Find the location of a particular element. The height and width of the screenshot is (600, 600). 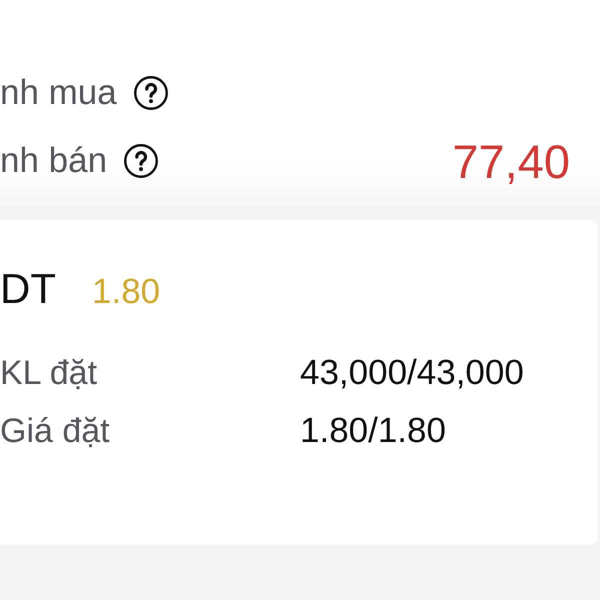

summary-label: nh mua is located at coordinates (58, 93).